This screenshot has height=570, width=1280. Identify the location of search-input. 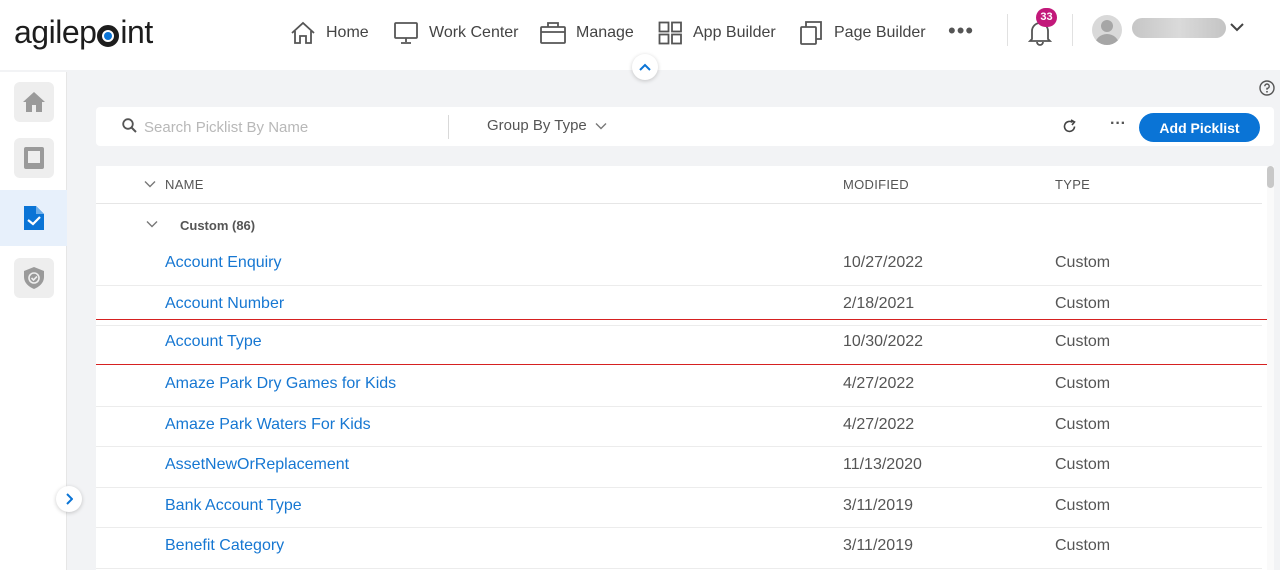
(289, 127).